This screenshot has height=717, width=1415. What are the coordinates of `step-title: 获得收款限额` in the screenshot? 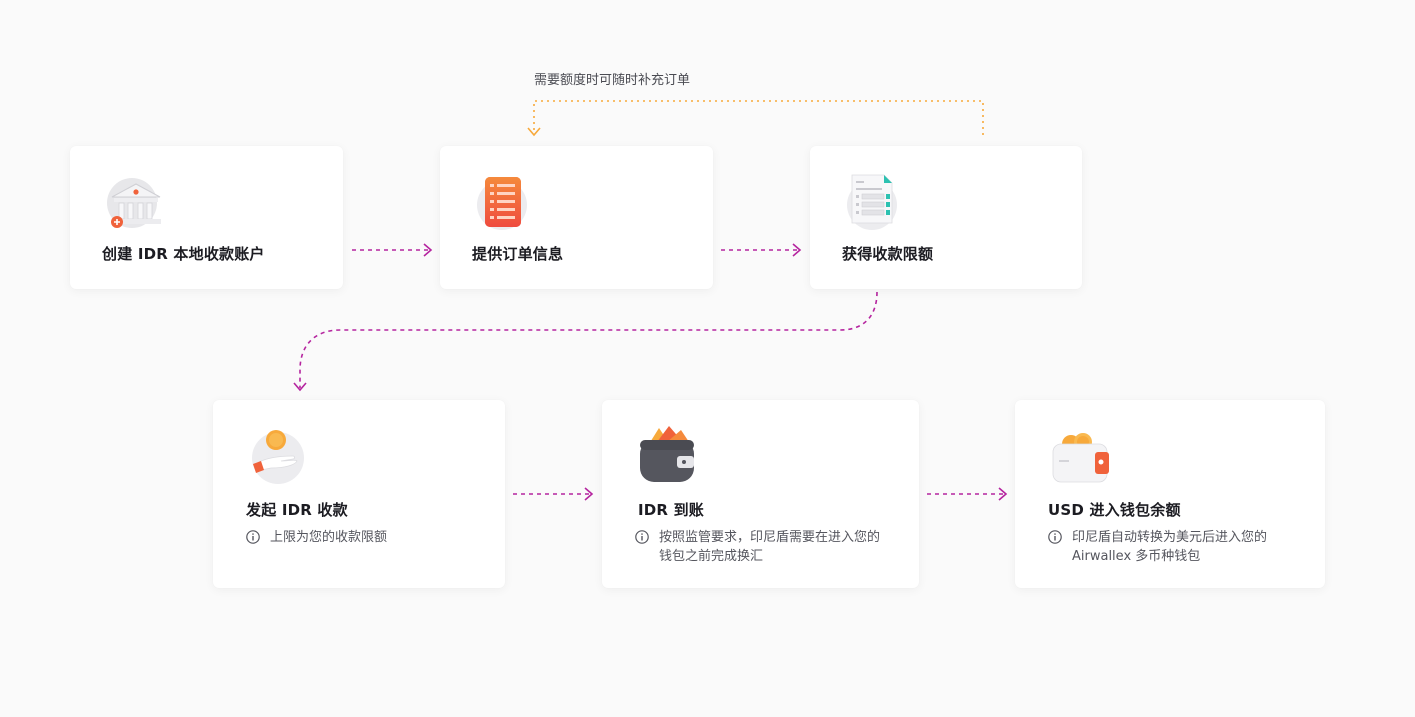 It's located at (888, 254).